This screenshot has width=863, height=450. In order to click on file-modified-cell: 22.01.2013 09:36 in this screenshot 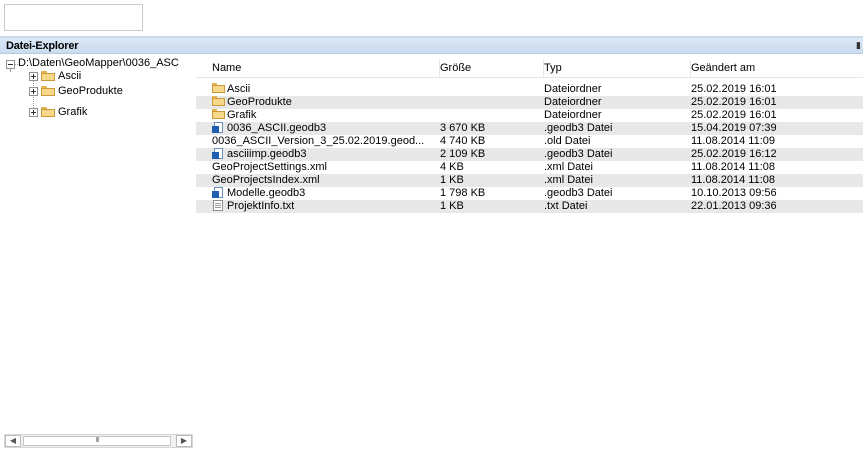, I will do `click(734, 206)`.